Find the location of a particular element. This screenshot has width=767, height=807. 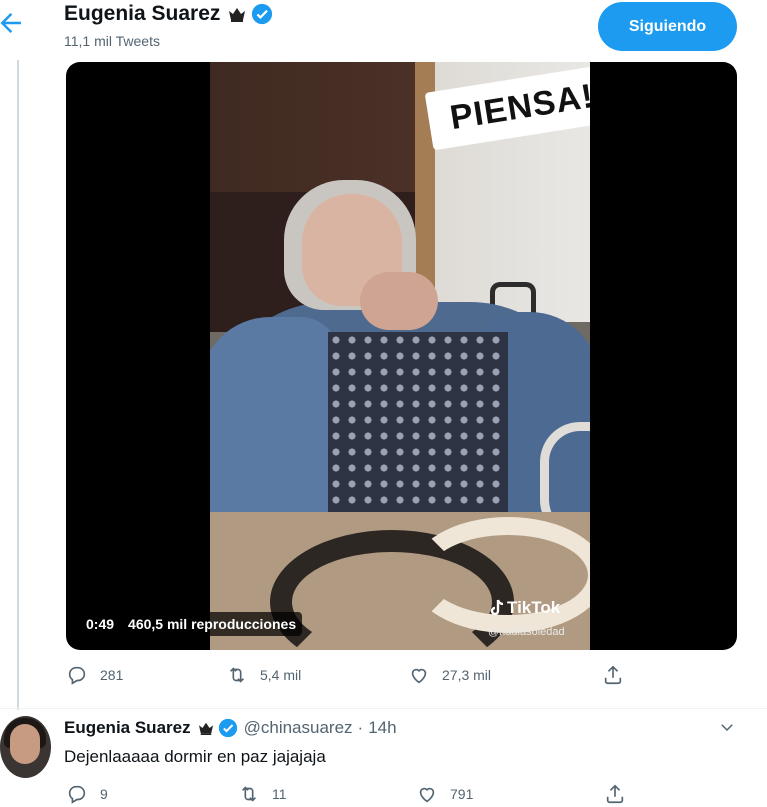

reply-actions: 9 11 791 is located at coordinates (366, 795).